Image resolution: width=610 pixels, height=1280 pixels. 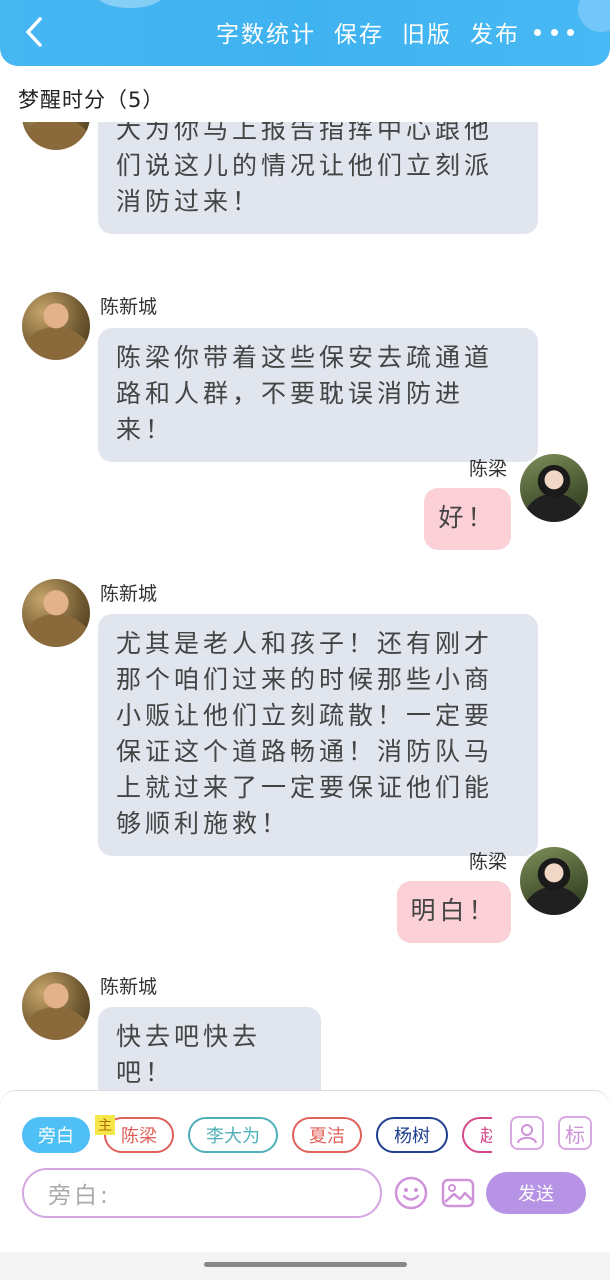 What do you see at coordinates (427, 32) in the screenshot?
I see `old-version-button: 旧版` at bounding box center [427, 32].